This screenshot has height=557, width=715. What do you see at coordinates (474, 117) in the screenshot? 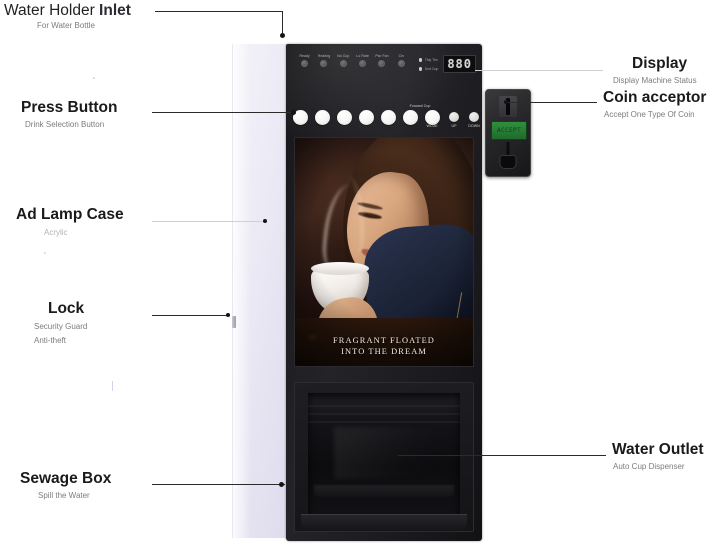
I see `down-button` at bounding box center [474, 117].